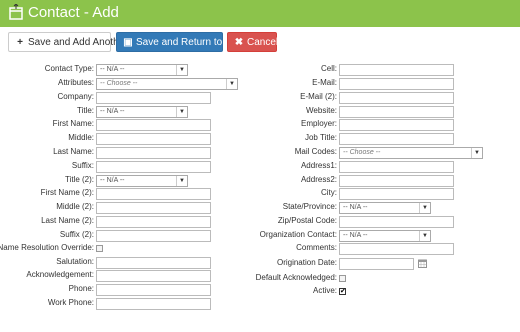 Image resolution: width=520 pixels, height=332 pixels. Describe the element at coordinates (119, 83) in the screenshot. I see `attributes-value: -- Choose --` at that location.